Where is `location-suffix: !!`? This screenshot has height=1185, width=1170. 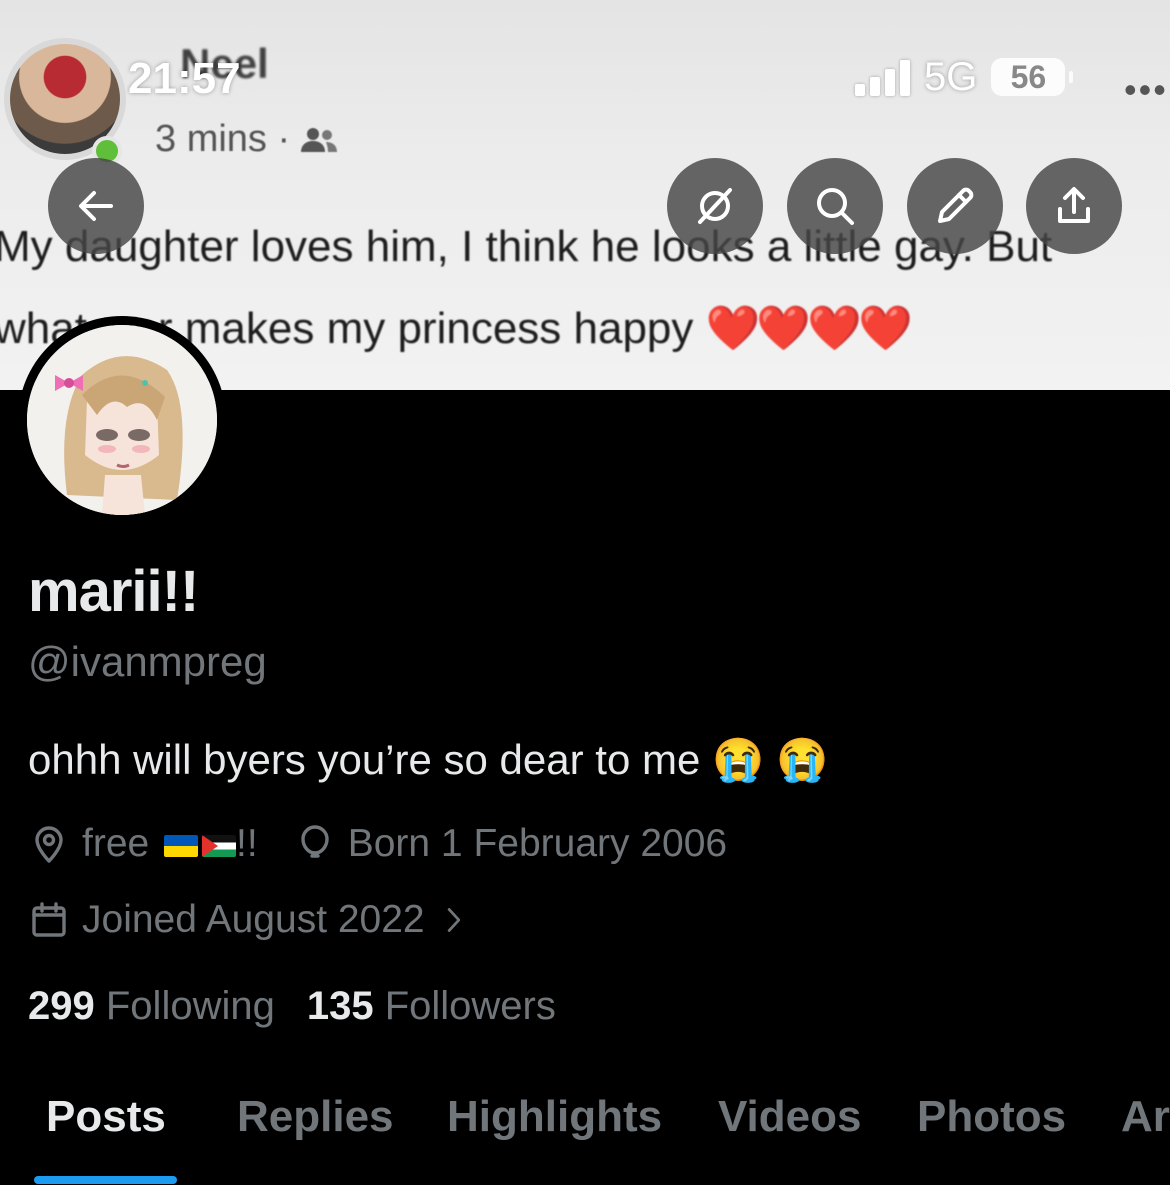
location-suffix: !! is located at coordinates (247, 843).